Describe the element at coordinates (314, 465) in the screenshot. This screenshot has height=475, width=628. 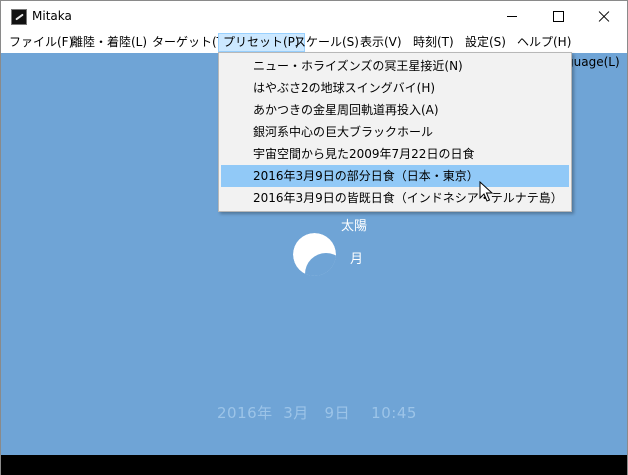
I see `bottom-bar` at that location.